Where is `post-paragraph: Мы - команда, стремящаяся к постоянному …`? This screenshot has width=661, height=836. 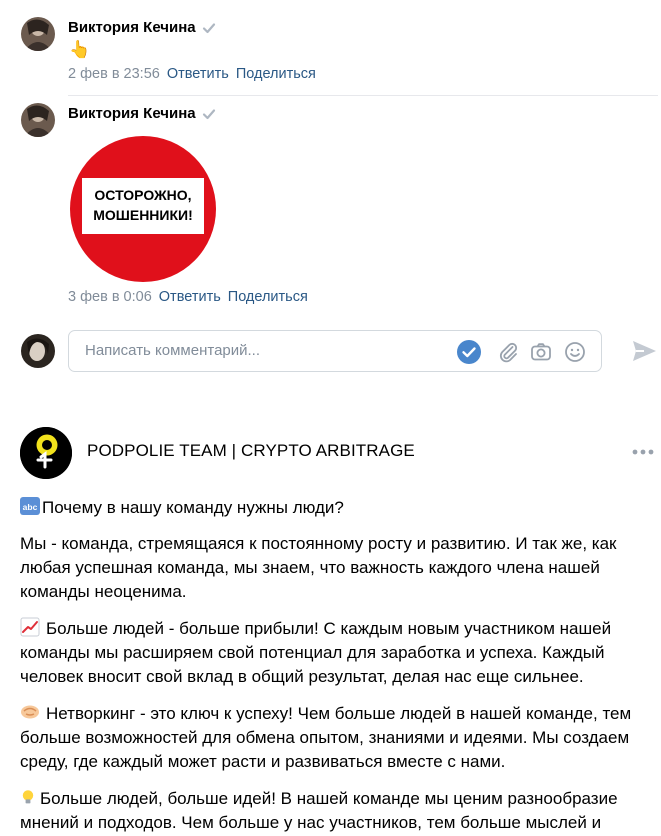
post-paragraph: Мы - команда, стремящаяся к постоянному … is located at coordinates (340, 568).